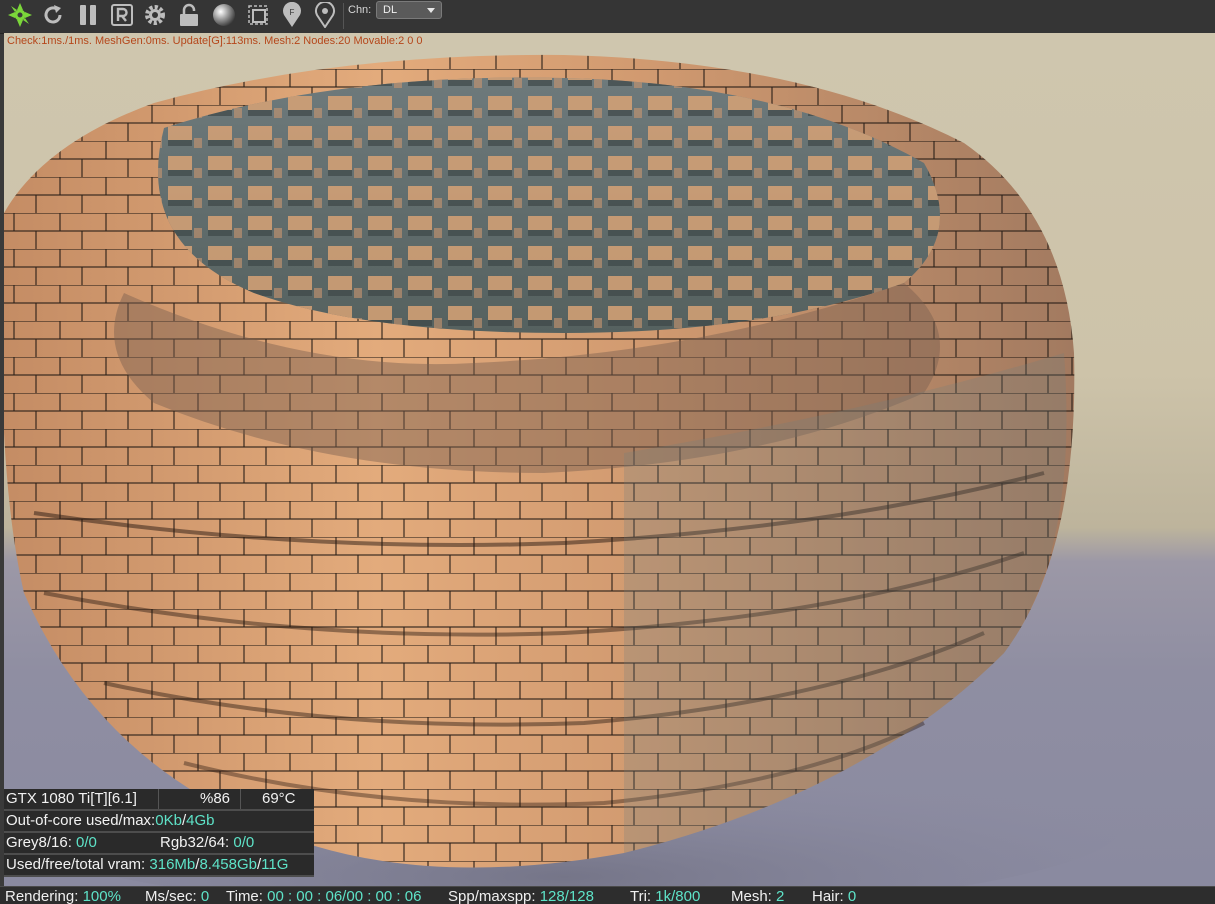  Describe the element at coordinates (492, 896) in the screenshot. I see `spp-label: Spp/maxspp:` at that location.